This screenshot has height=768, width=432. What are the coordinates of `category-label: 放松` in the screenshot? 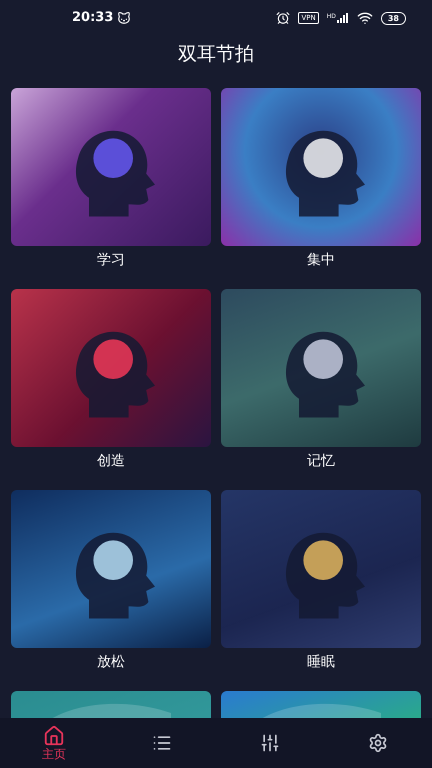 It's located at (111, 662).